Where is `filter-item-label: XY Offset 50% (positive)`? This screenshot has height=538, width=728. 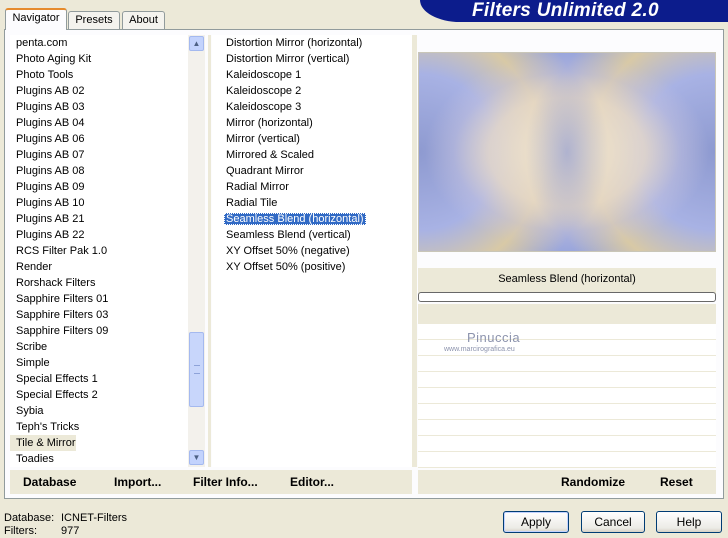 filter-item-label: XY Offset 50% (positive) is located at coordinates (286, 267).